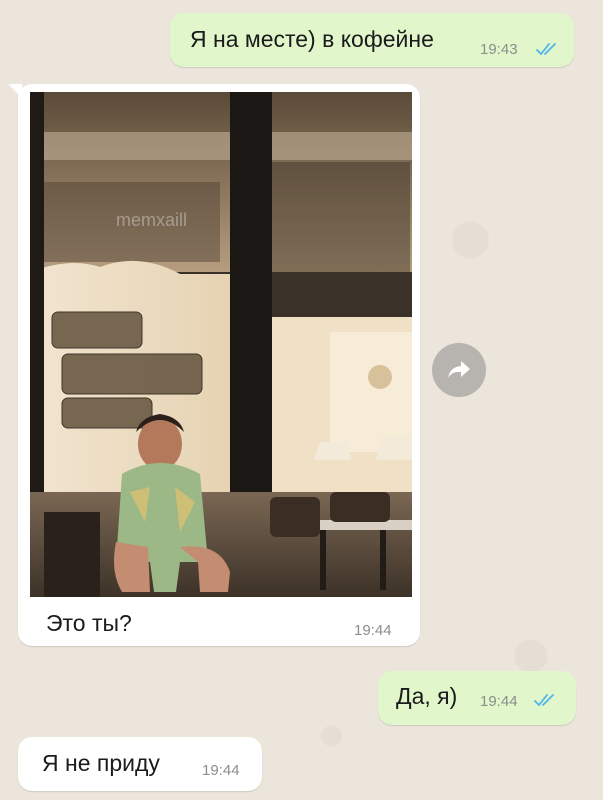  I want to click on incoming-message-bubble: Я не приду 19:44, so click(140, 764).